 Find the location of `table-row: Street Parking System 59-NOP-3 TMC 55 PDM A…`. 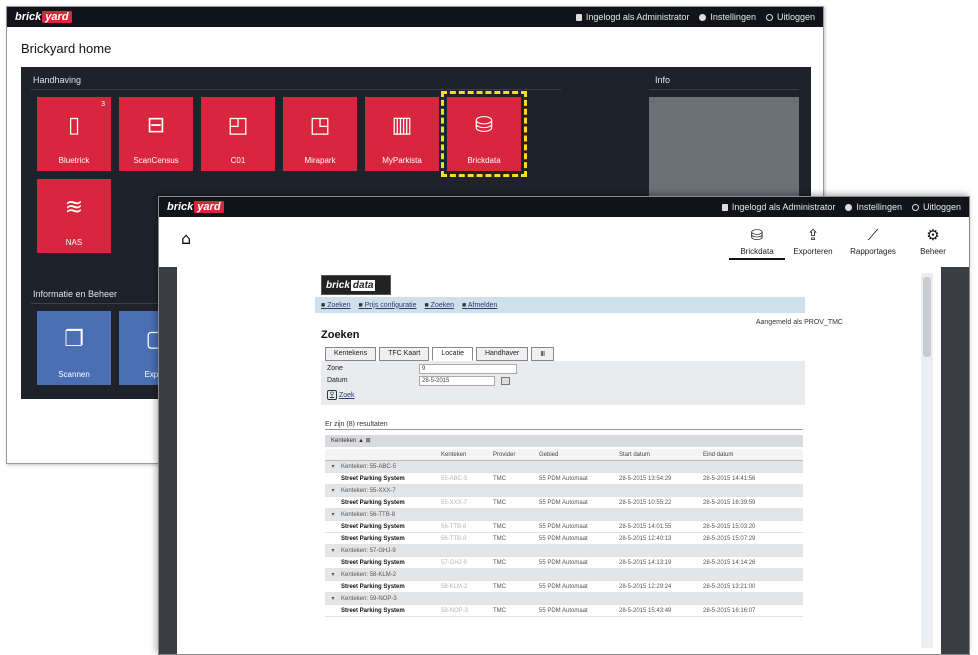

table-row: Street Parking System 59-NOP-3 TMC 55 PDM A… is located at coordinates (564, 611).